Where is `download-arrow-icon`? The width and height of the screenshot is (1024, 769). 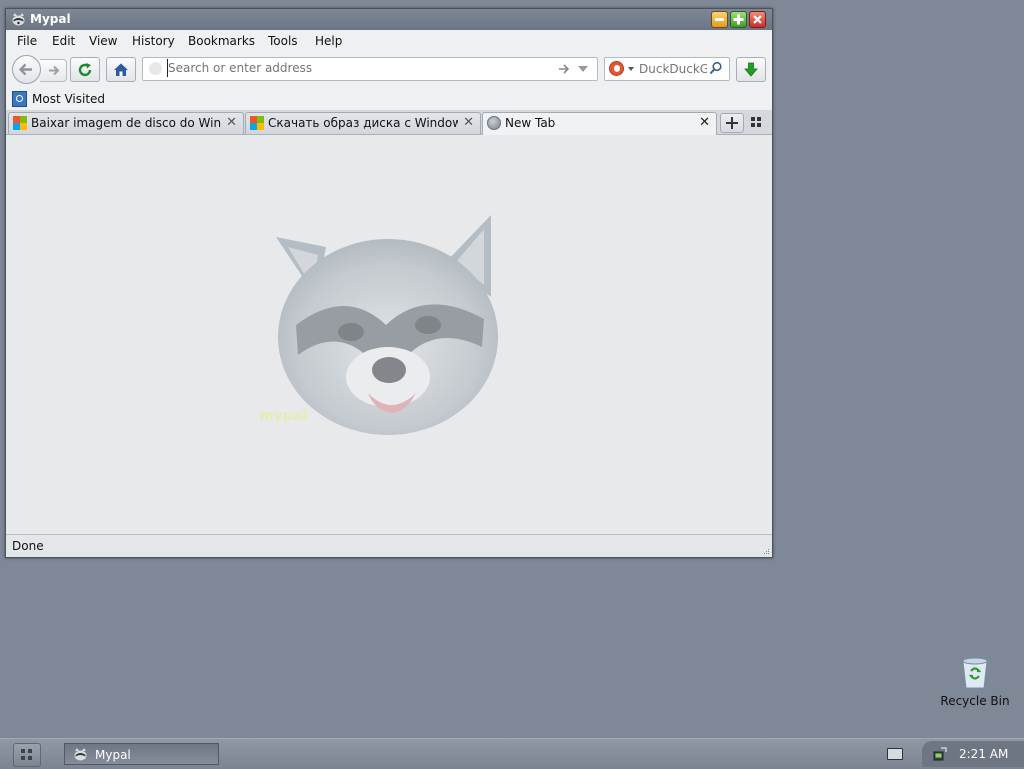
download-arrow-icon is located at coordinates (751, 69).